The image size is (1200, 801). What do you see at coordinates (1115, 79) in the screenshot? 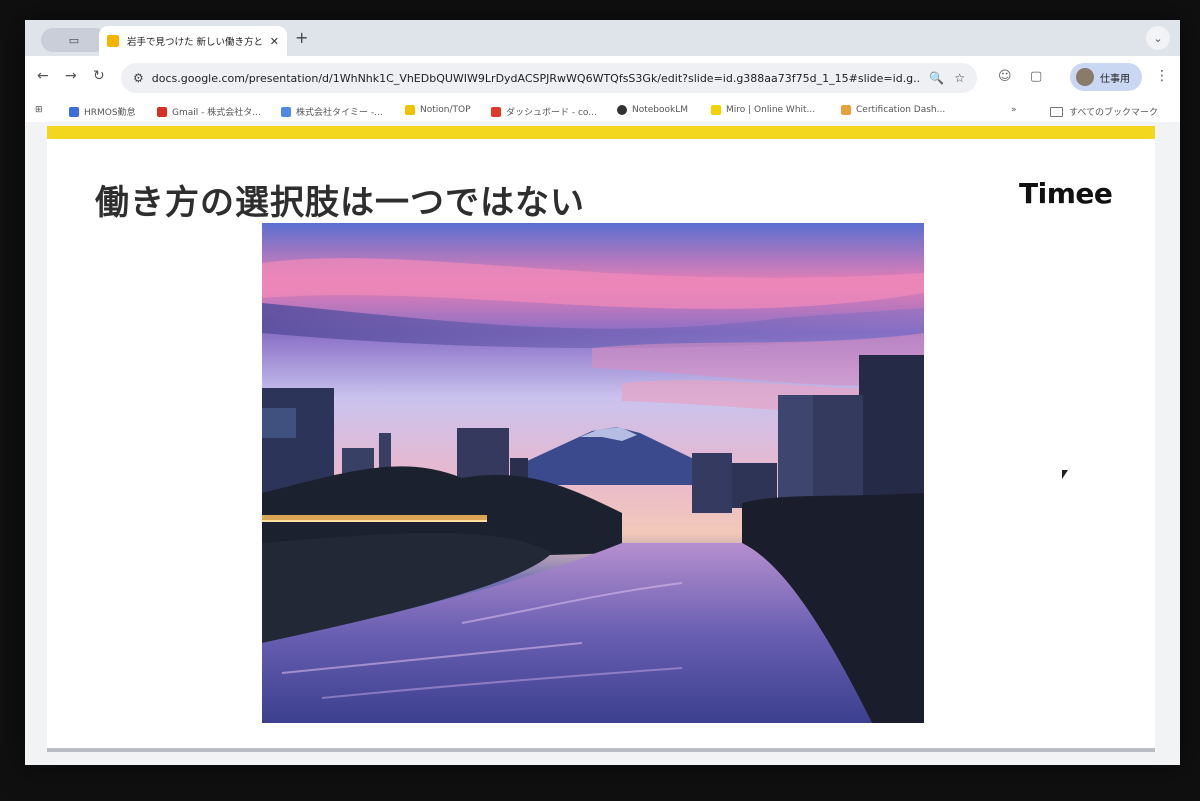
I see `profile-label: 仕事用` at bounding box center [1115, 79].